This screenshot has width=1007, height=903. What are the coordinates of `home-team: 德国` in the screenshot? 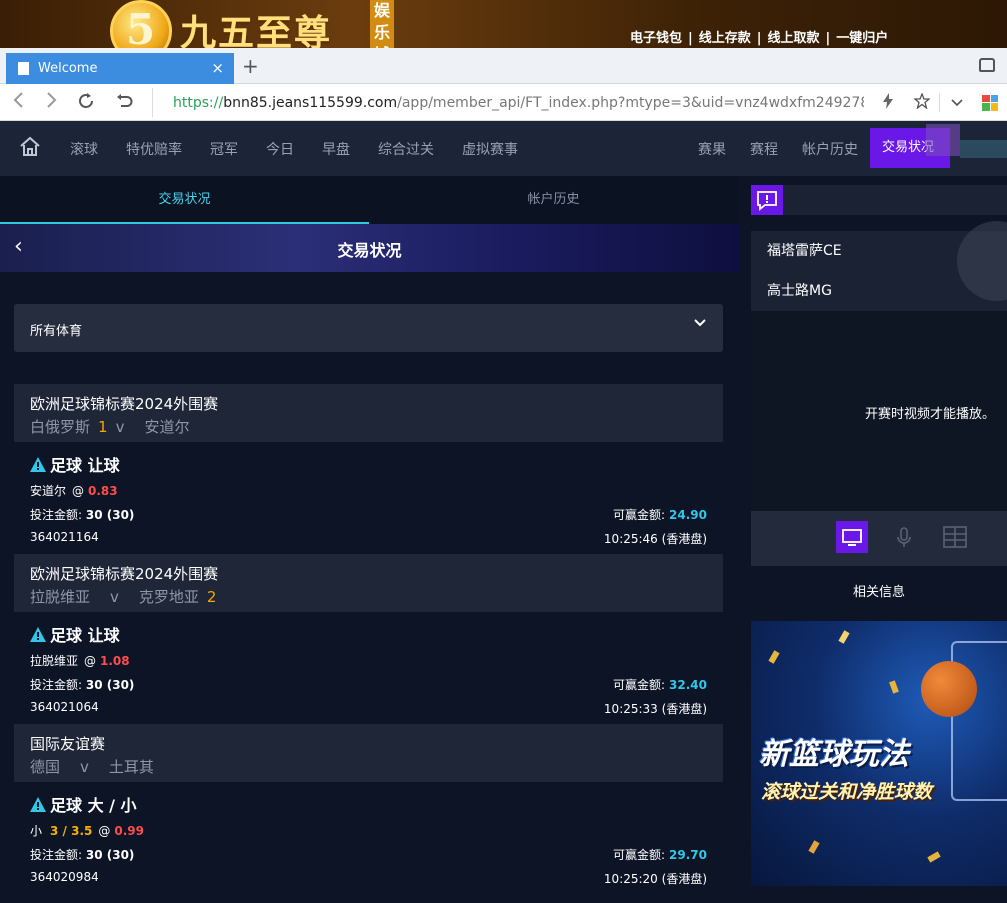 It's located at (45, 767).